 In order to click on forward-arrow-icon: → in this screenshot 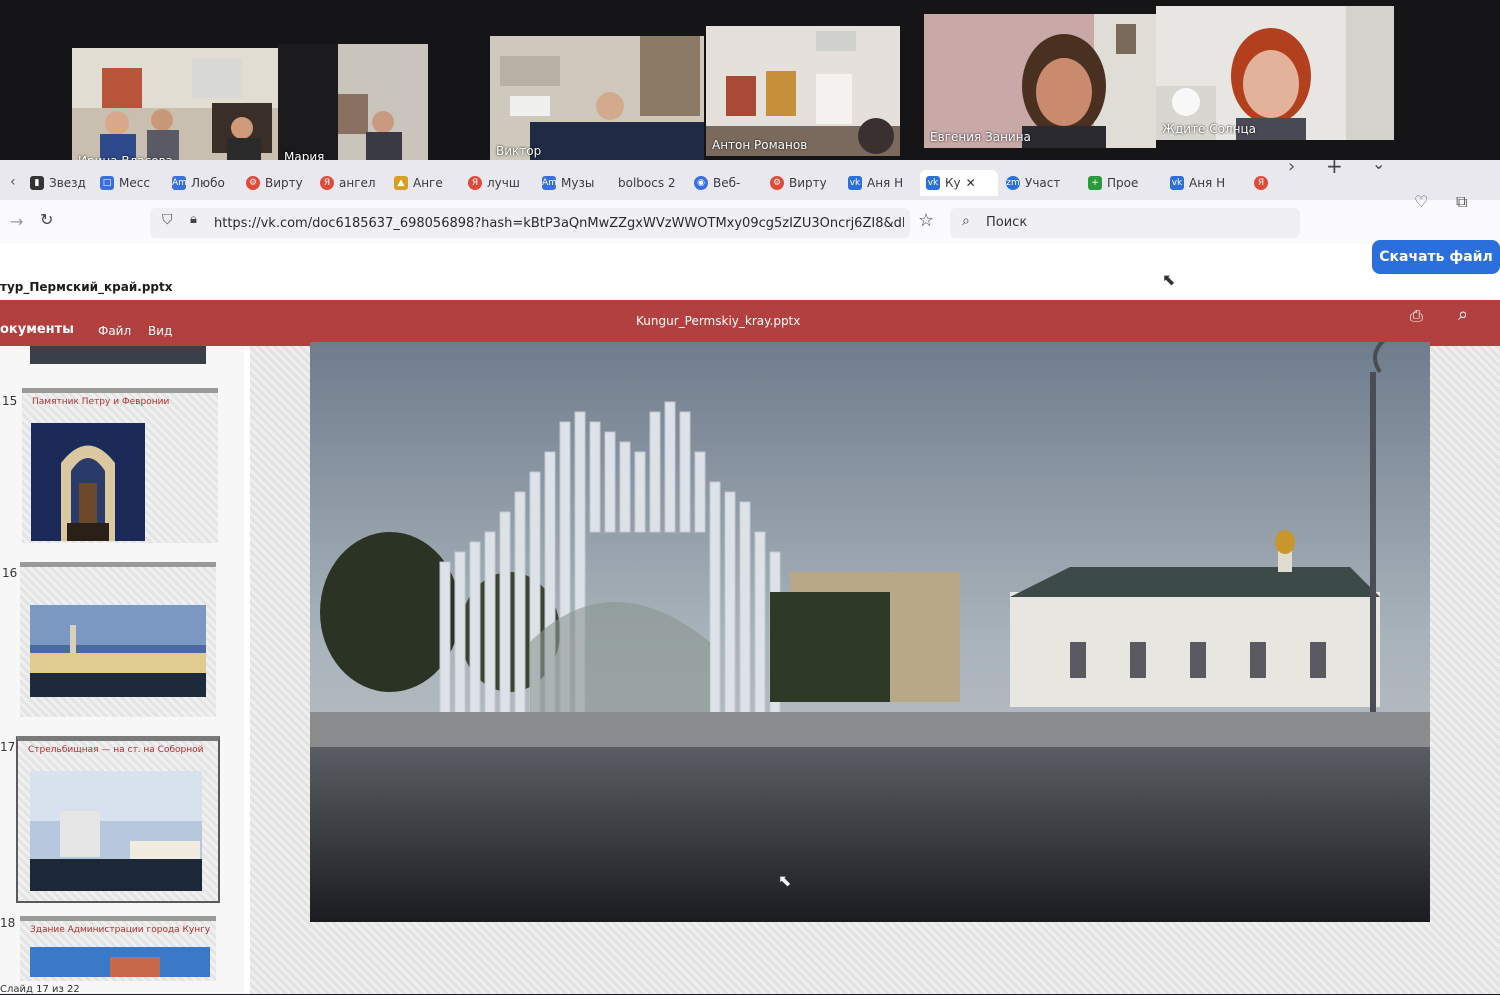, I will do `click(16, 221)`.